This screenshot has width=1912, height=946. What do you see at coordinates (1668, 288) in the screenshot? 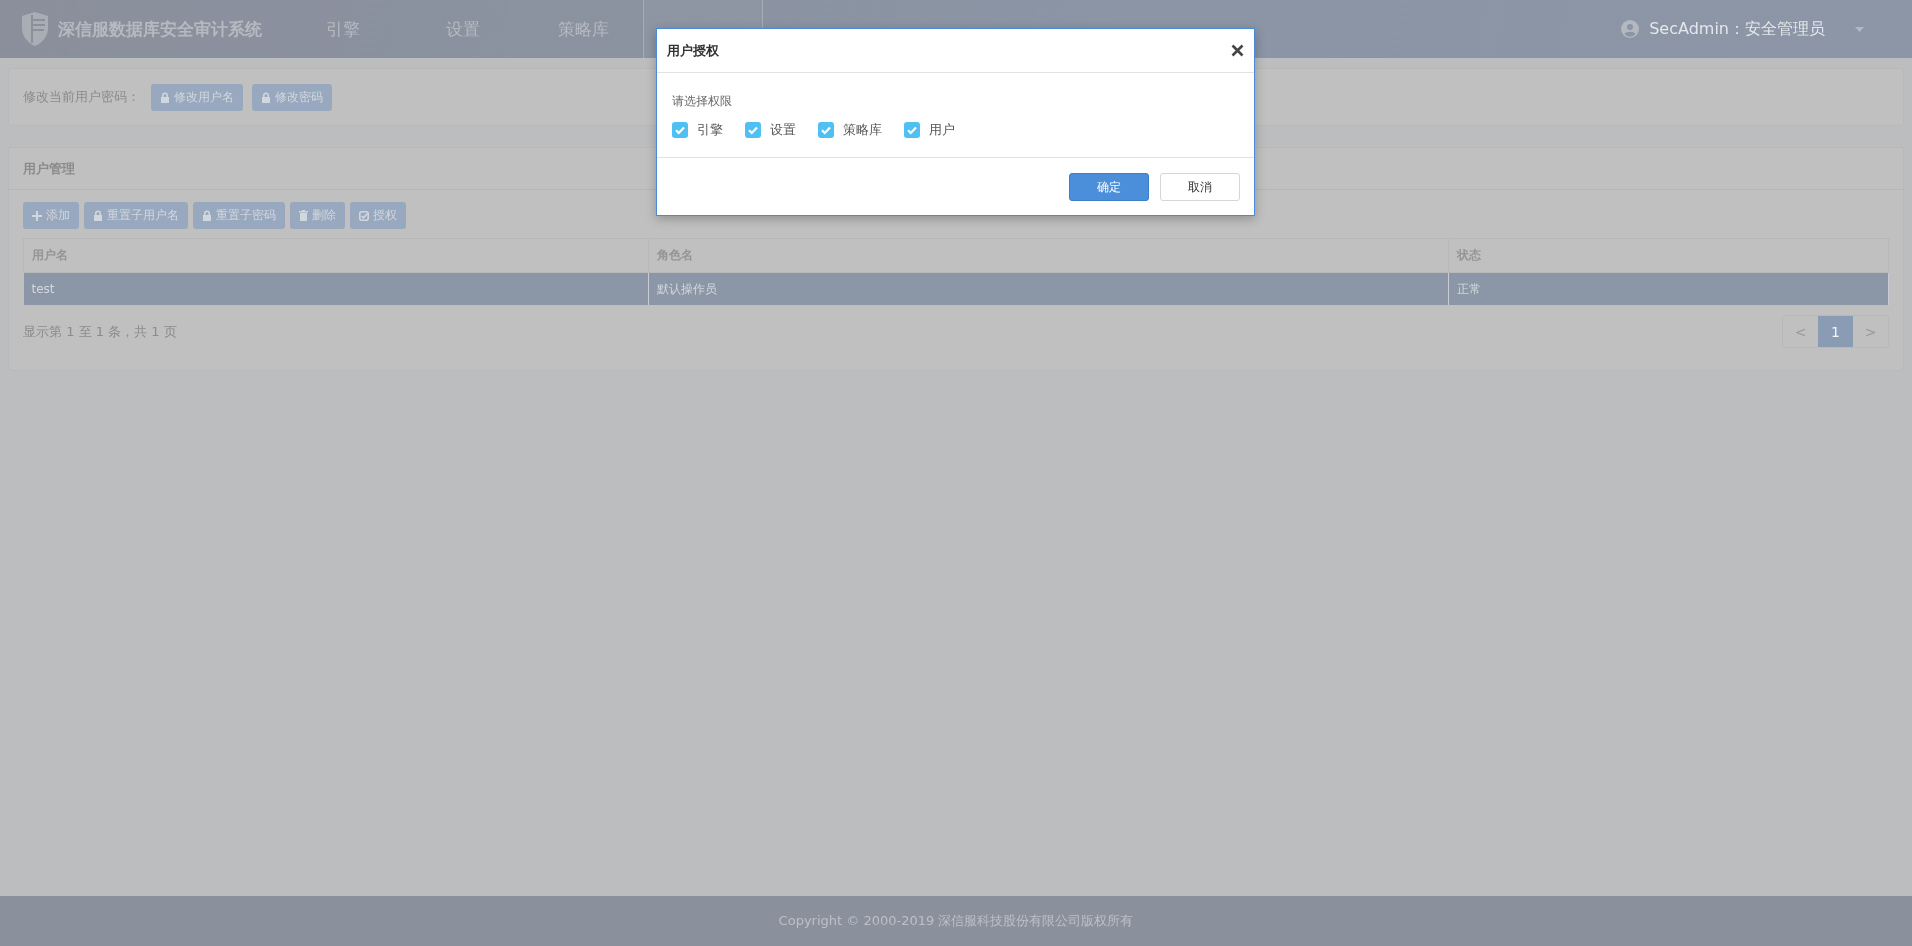
I see `table-cell: 正常` at bounding box center [1668, 288].